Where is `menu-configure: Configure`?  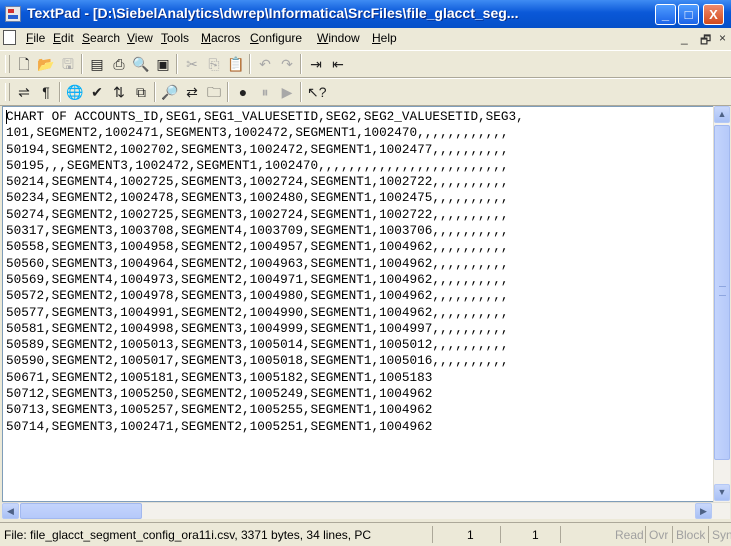 menu-configure: Configure is located at coordinates (276, 38).